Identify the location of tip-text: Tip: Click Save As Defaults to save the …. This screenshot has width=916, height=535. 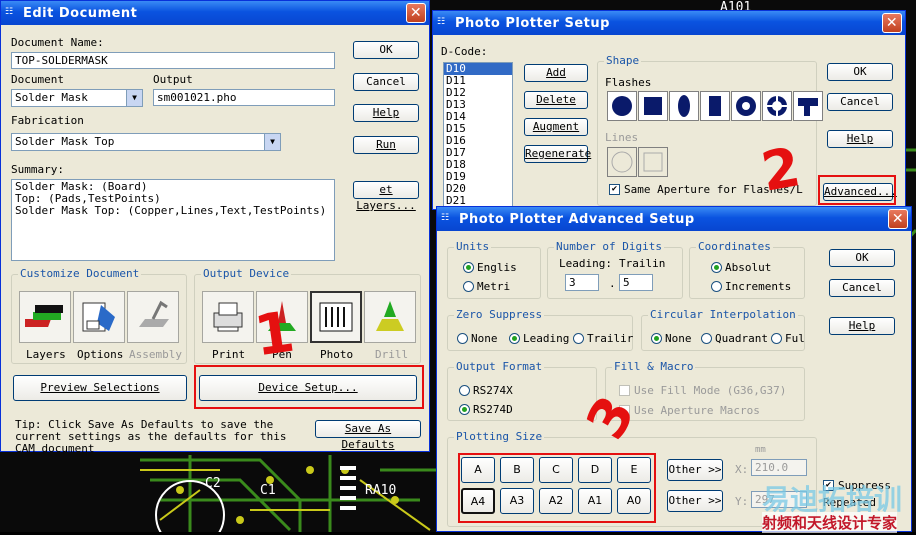
(151, 436).